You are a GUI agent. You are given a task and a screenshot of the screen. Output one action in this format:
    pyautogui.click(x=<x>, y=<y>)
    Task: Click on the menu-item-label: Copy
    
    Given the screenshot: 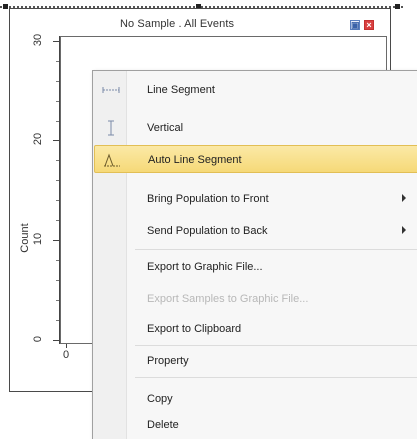 What is the action you would take?
    pyautogui.click(x=160, y=399)
    